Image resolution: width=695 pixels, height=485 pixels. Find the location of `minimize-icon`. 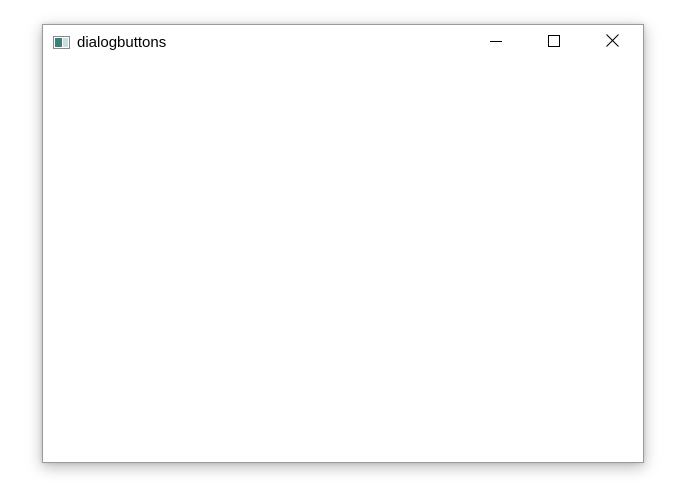

minimize-icon is located at coordinates (496, 43).